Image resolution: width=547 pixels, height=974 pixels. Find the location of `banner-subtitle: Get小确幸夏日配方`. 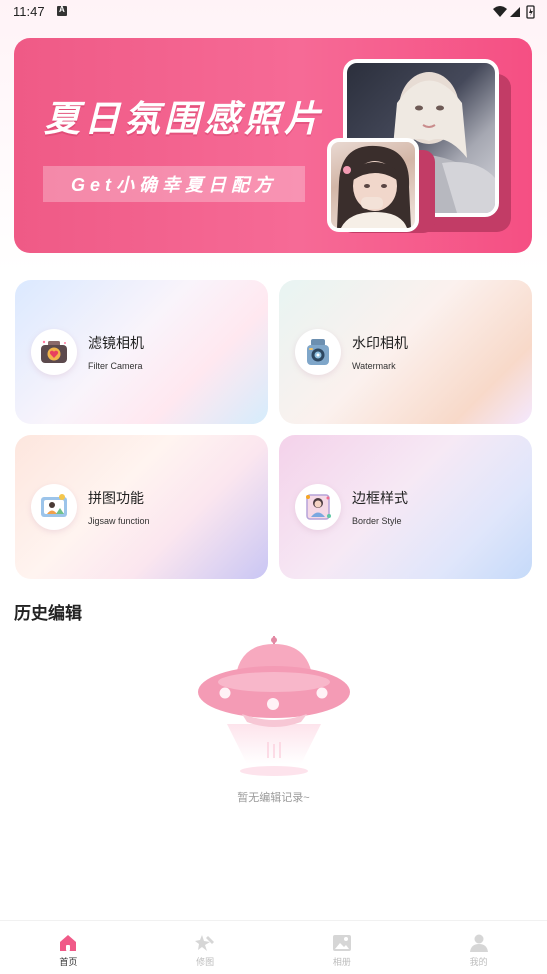

banner-subtitle: Get小确幸夏日配方 is located at coordinates (173, 185).